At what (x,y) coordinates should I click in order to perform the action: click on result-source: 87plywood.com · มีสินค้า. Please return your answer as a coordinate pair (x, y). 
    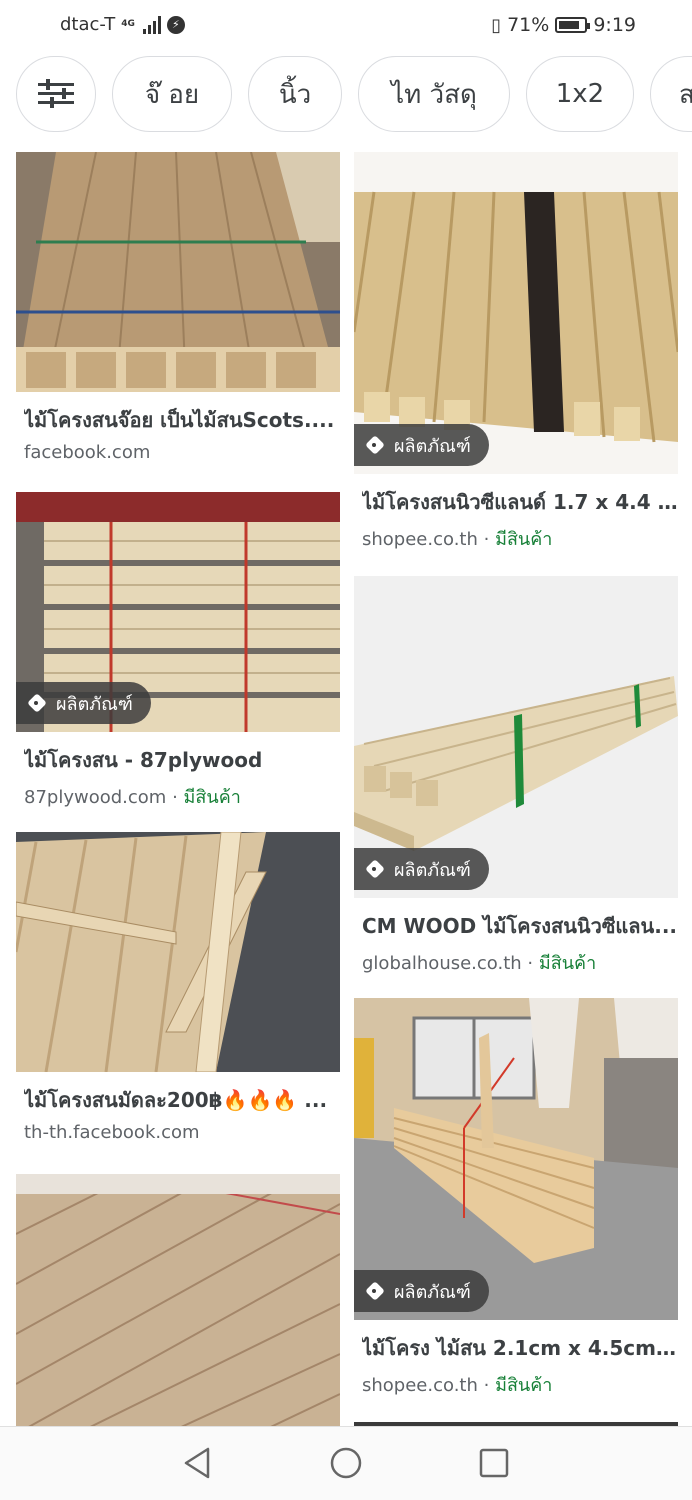
    Looking at the image, I should click on (182, 796).